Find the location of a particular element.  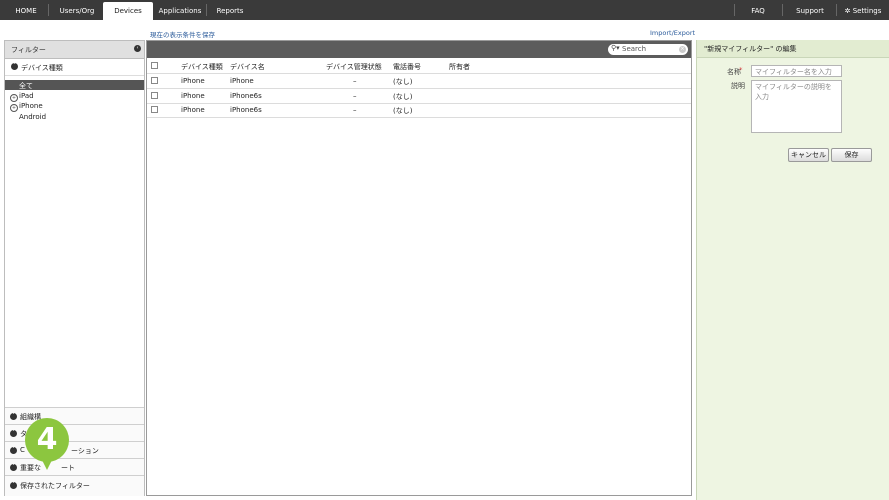

save-view-link: 現在の表示条件を保存 is located at coordinates (182, 34).